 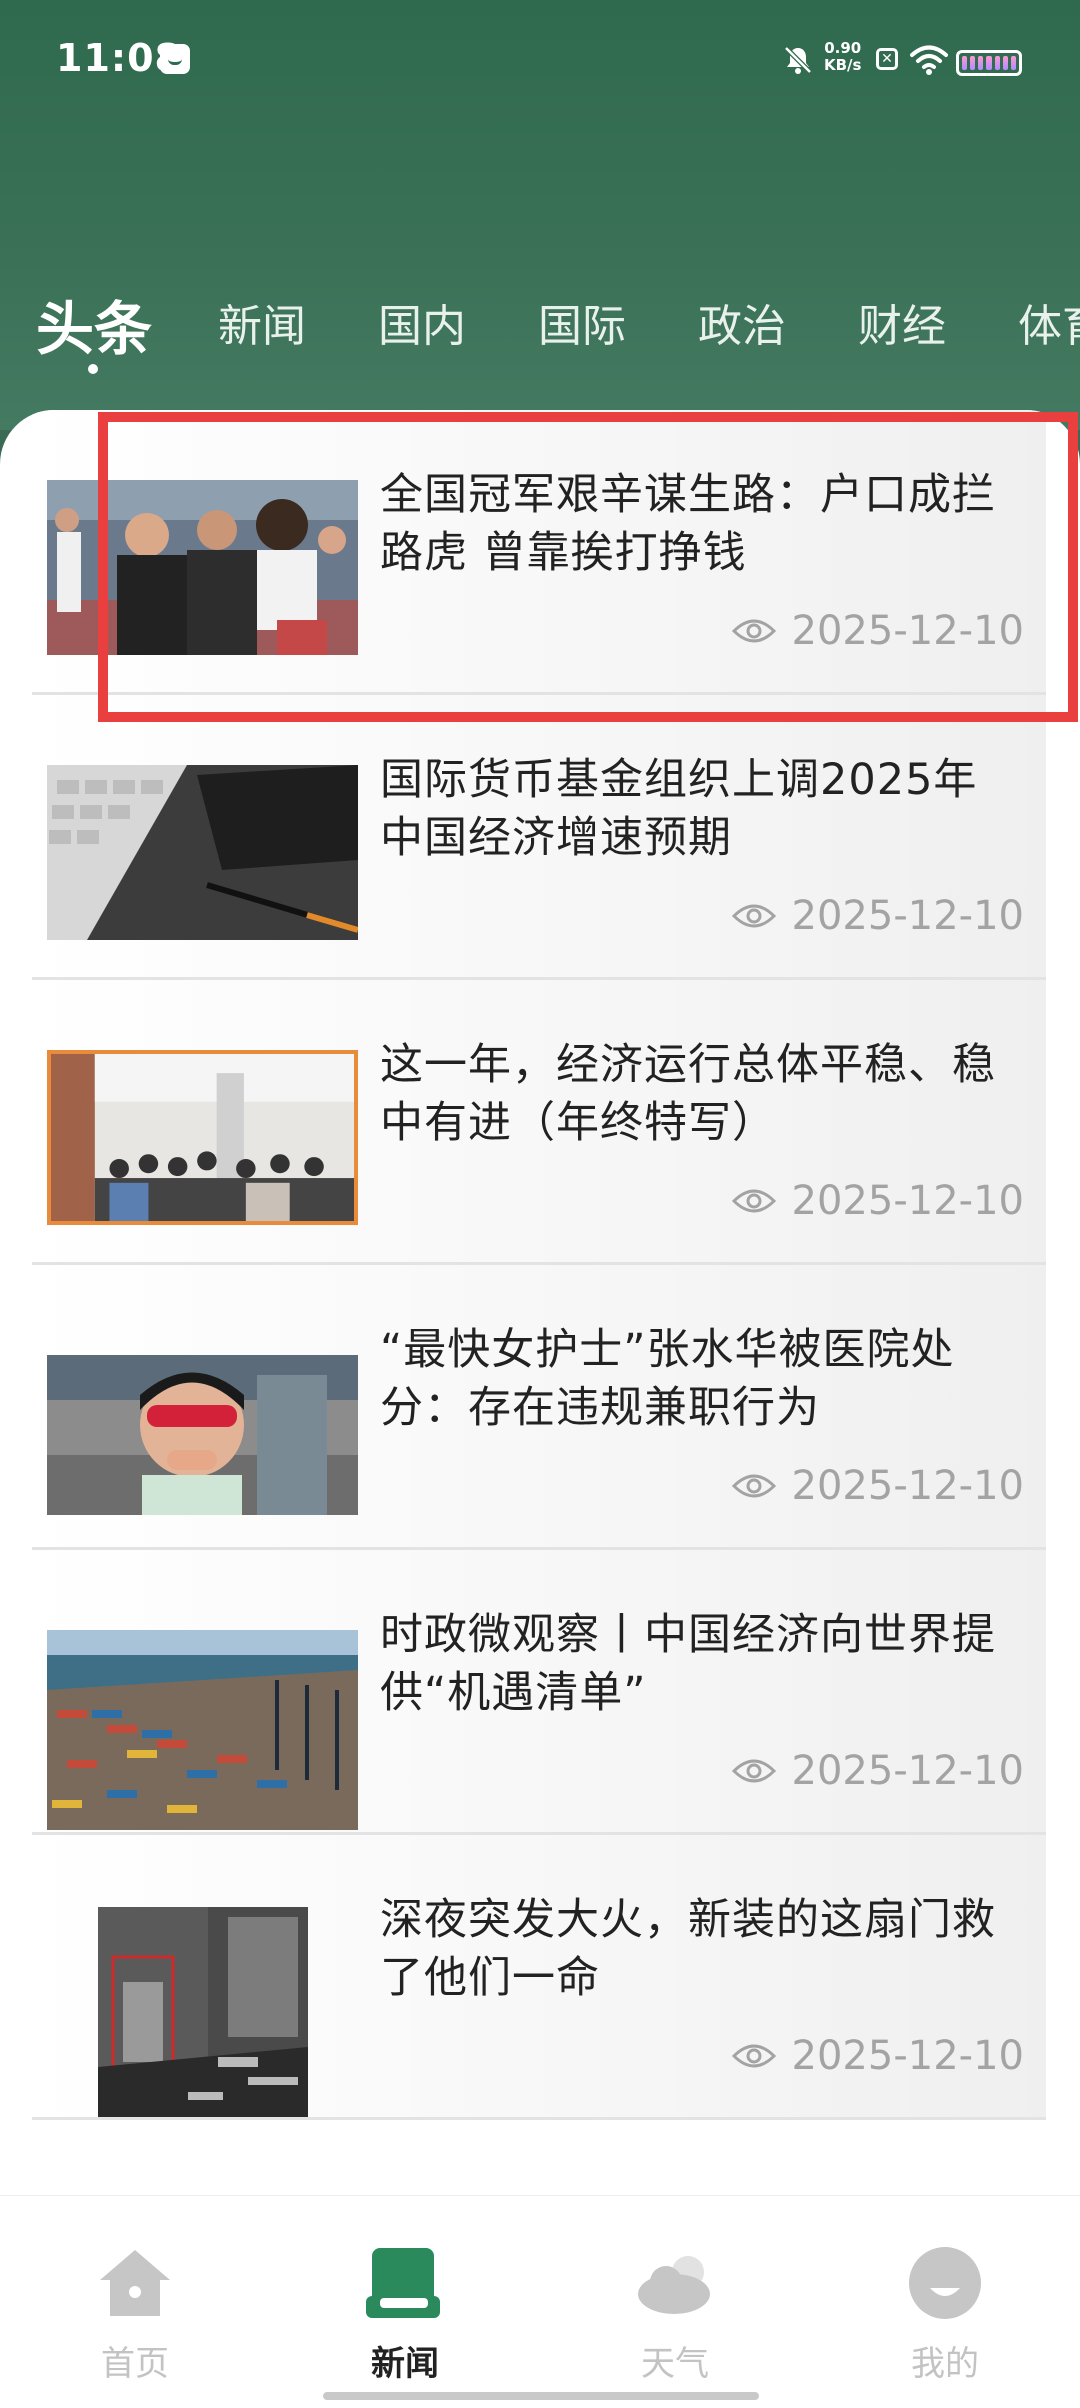 I want to click on news-title: 这一年，经济运行总体平稳、稳中有进（年终特写）, so click(x=688, y=1094).